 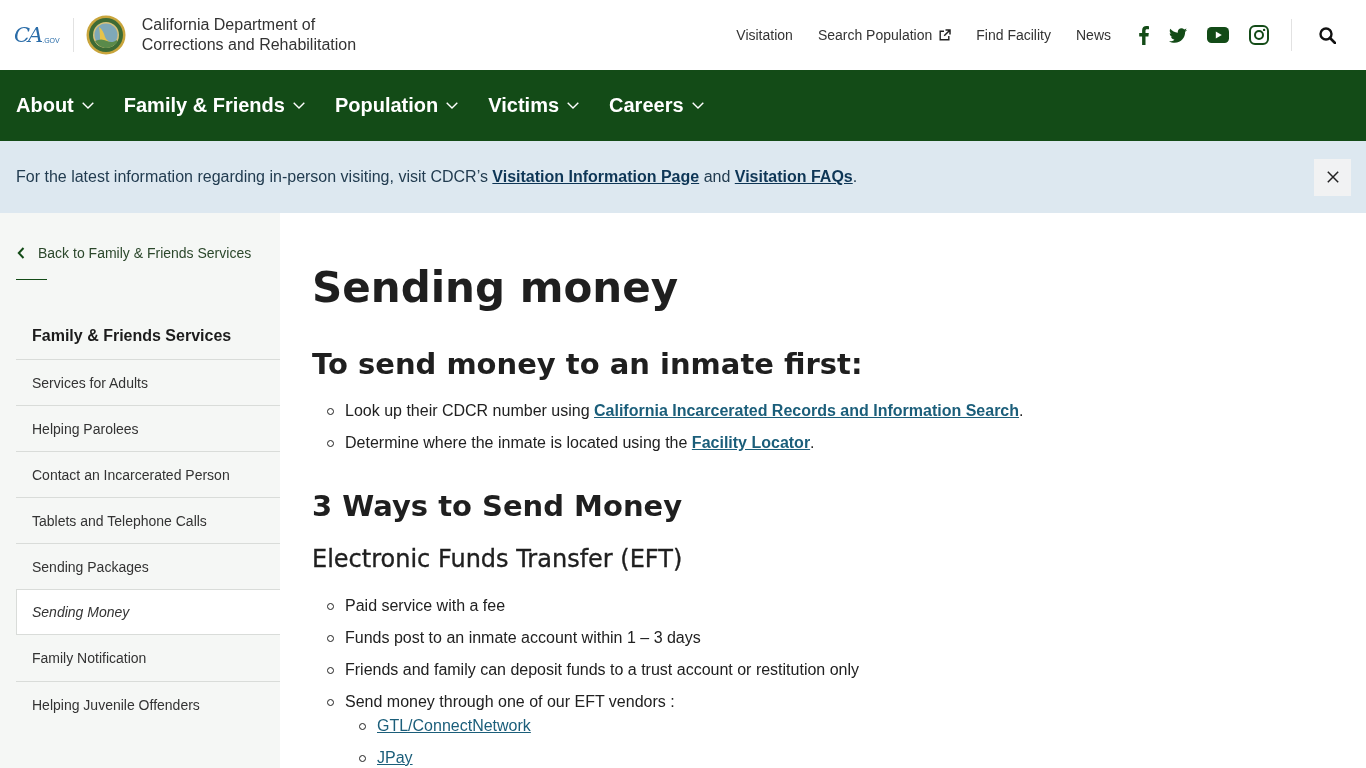 What do you see at coordinates (134, 253) in the screenshot?
I see `back-link: Back to Family & Friends Services` at bounding box center [134, 253].